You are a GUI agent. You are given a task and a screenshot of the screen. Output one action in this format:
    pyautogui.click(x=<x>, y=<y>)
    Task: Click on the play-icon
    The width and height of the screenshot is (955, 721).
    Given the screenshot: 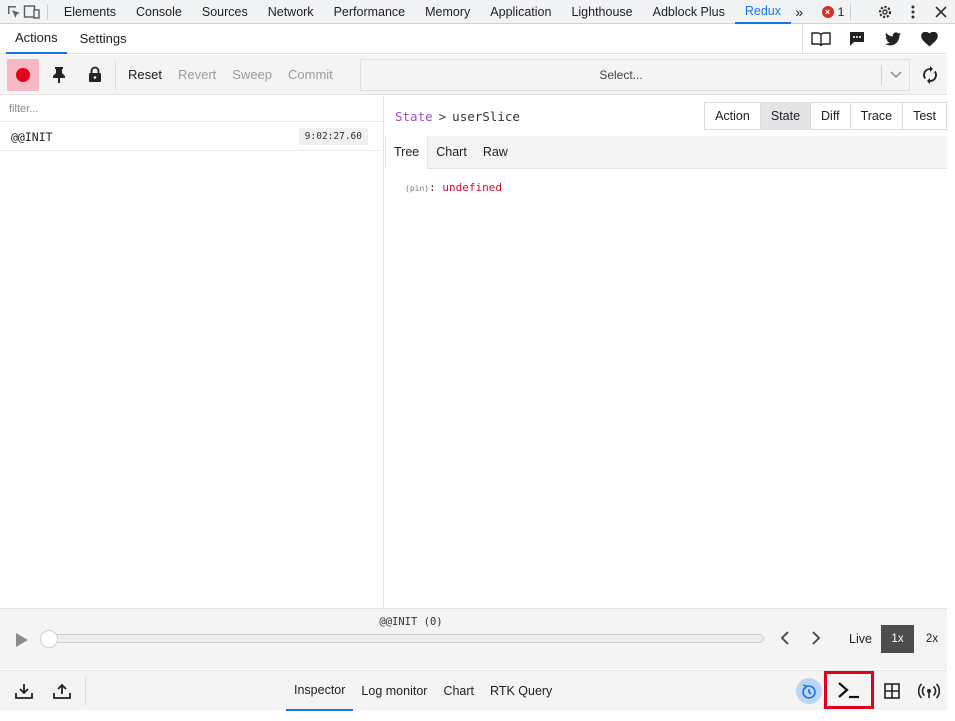 What is the action you would take?
    pyautogui.click(x=22, y=640)
    